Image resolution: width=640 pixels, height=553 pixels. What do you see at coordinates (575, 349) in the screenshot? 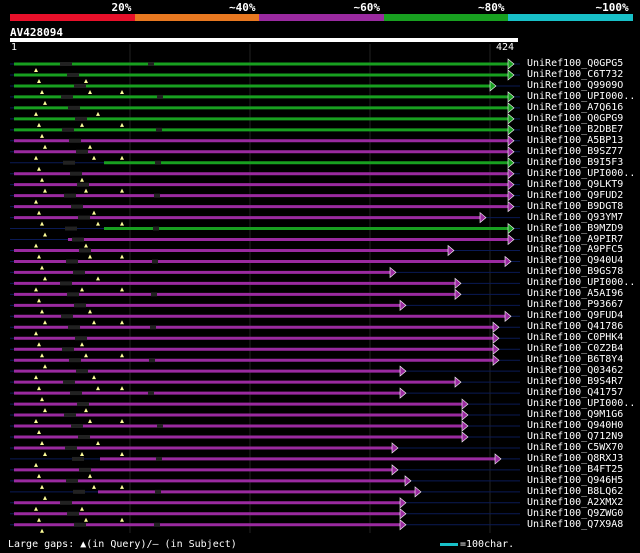
I see `hit-label: UniRef100_C0Z2B4` at bounding box center [575, 349].